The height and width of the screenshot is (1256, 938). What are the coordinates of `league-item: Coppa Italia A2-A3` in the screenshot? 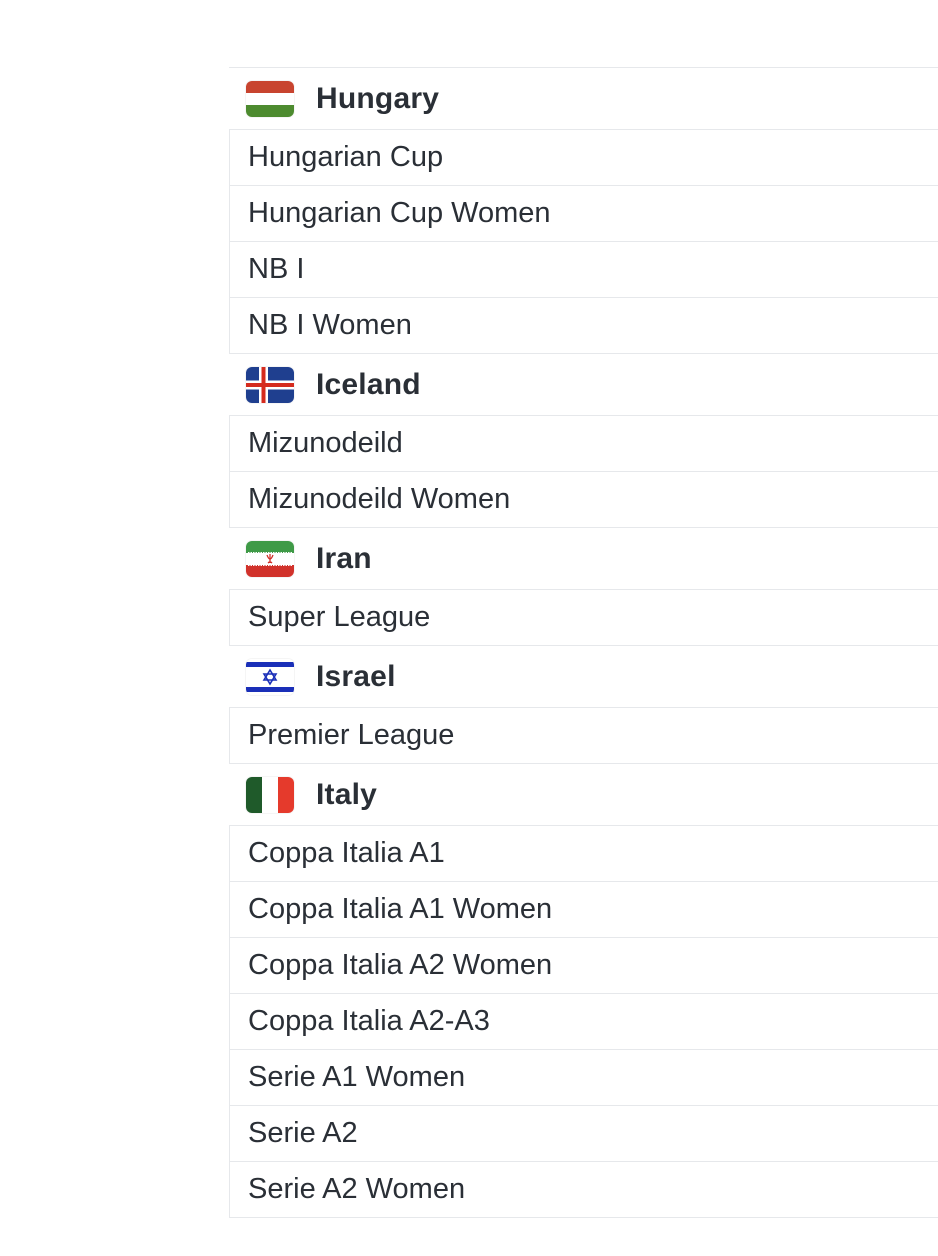 It's located at (583, 1022).